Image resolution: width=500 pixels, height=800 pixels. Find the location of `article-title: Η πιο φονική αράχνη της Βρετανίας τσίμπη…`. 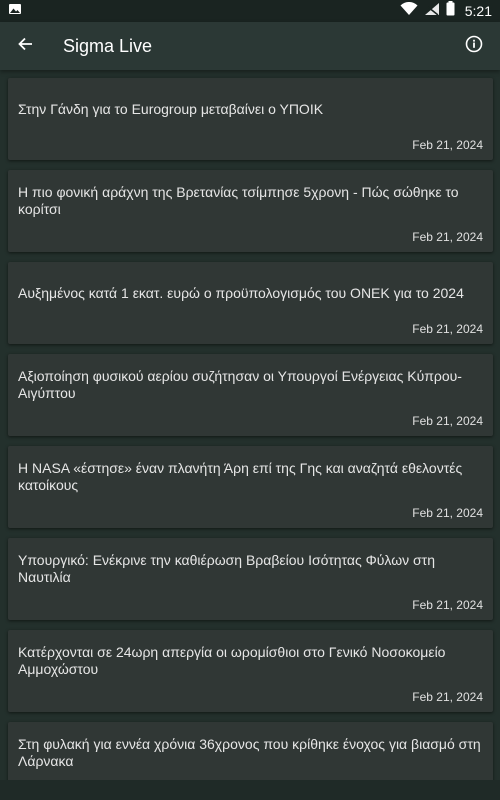

article-title: Η πιο φονική αράχνη της Βρετανίας τσίμπη… is located at coordinates (238, 200).